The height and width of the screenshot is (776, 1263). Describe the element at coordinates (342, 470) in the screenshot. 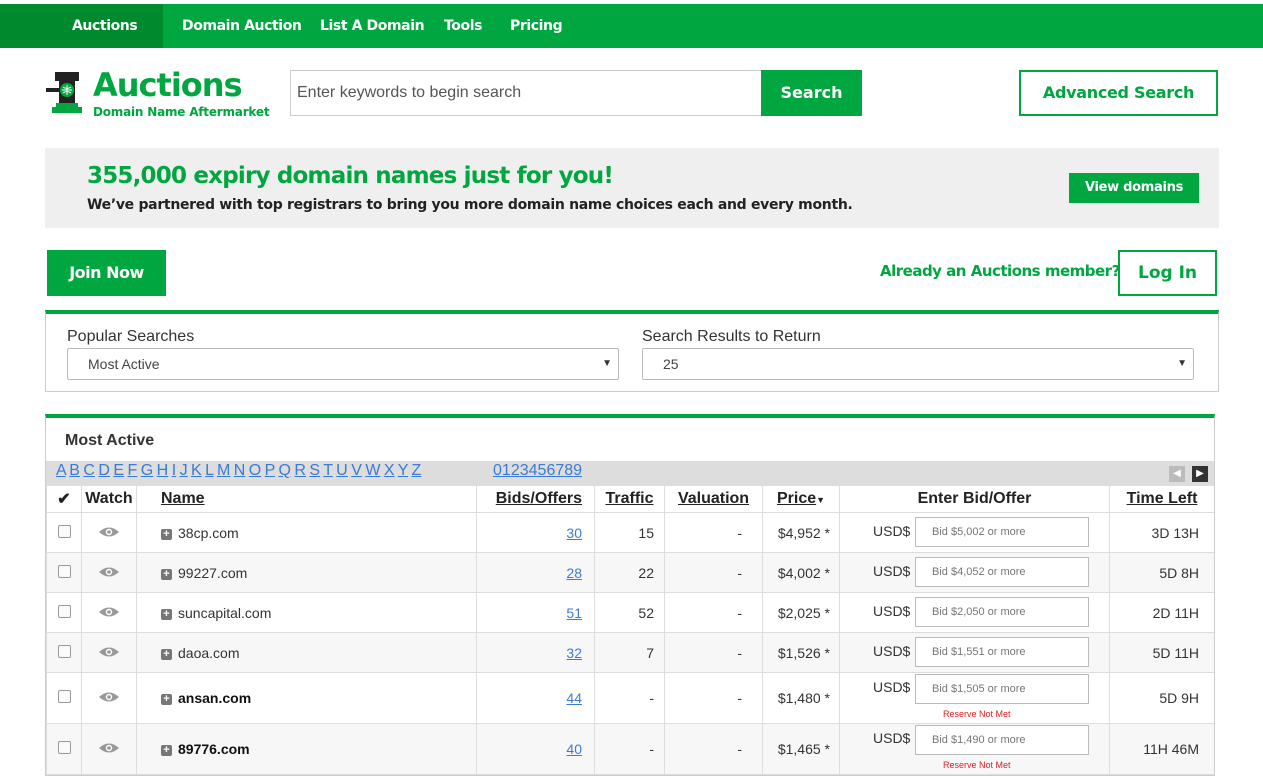

I see `letter-link: U` at that location.